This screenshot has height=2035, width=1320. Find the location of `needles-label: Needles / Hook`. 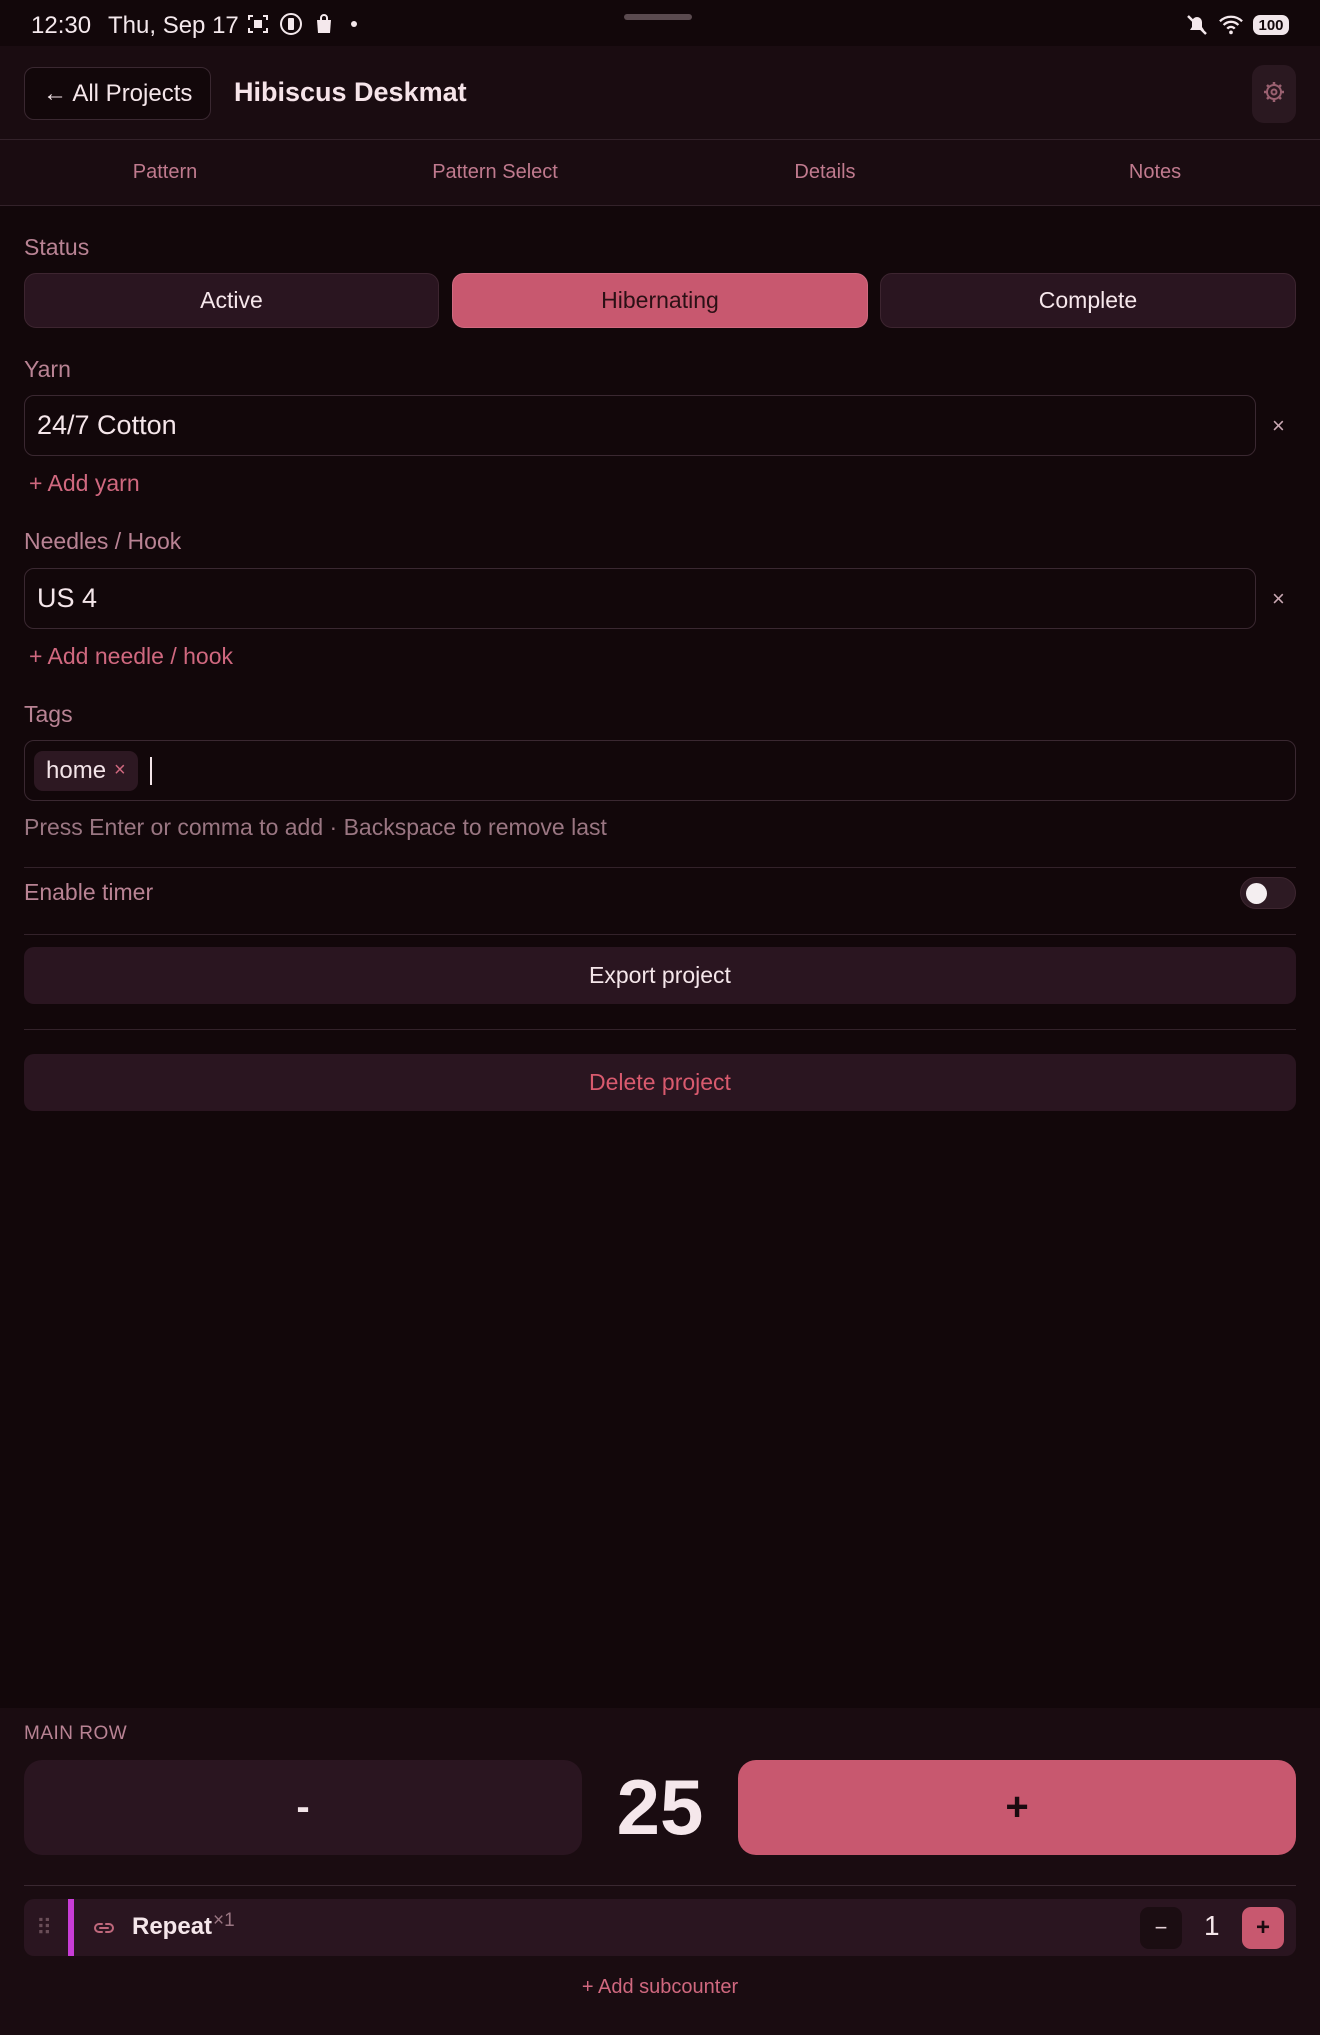

needles-label: Needles / Hook is located at coordinates (103, 541).